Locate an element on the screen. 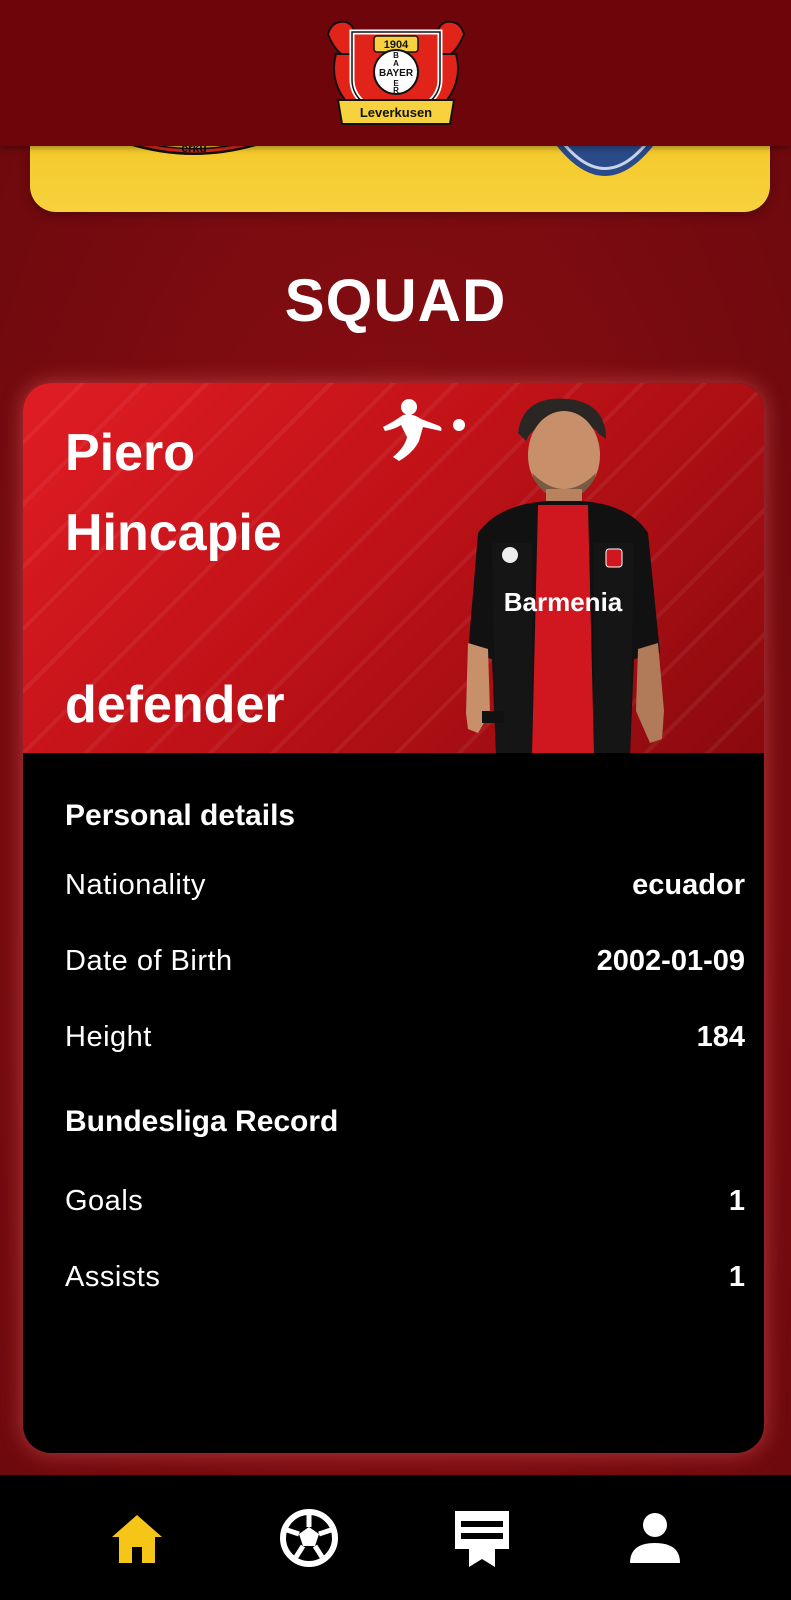 Image resolution: width=791 pixels, height=1600 pixels. detail-label: Height is located at coordinates (108, 1036).